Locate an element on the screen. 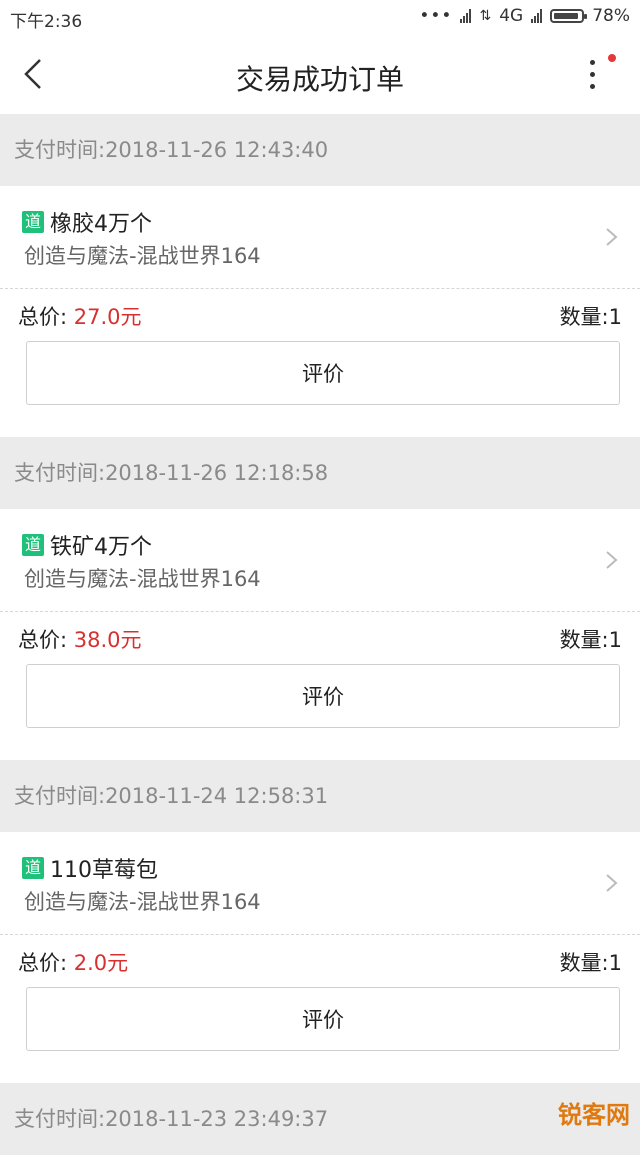 This screenshot has height=1155, width=640. order-summary: 总价: 27.0元 数量:1 评价 is located at coordinates (320, 363).